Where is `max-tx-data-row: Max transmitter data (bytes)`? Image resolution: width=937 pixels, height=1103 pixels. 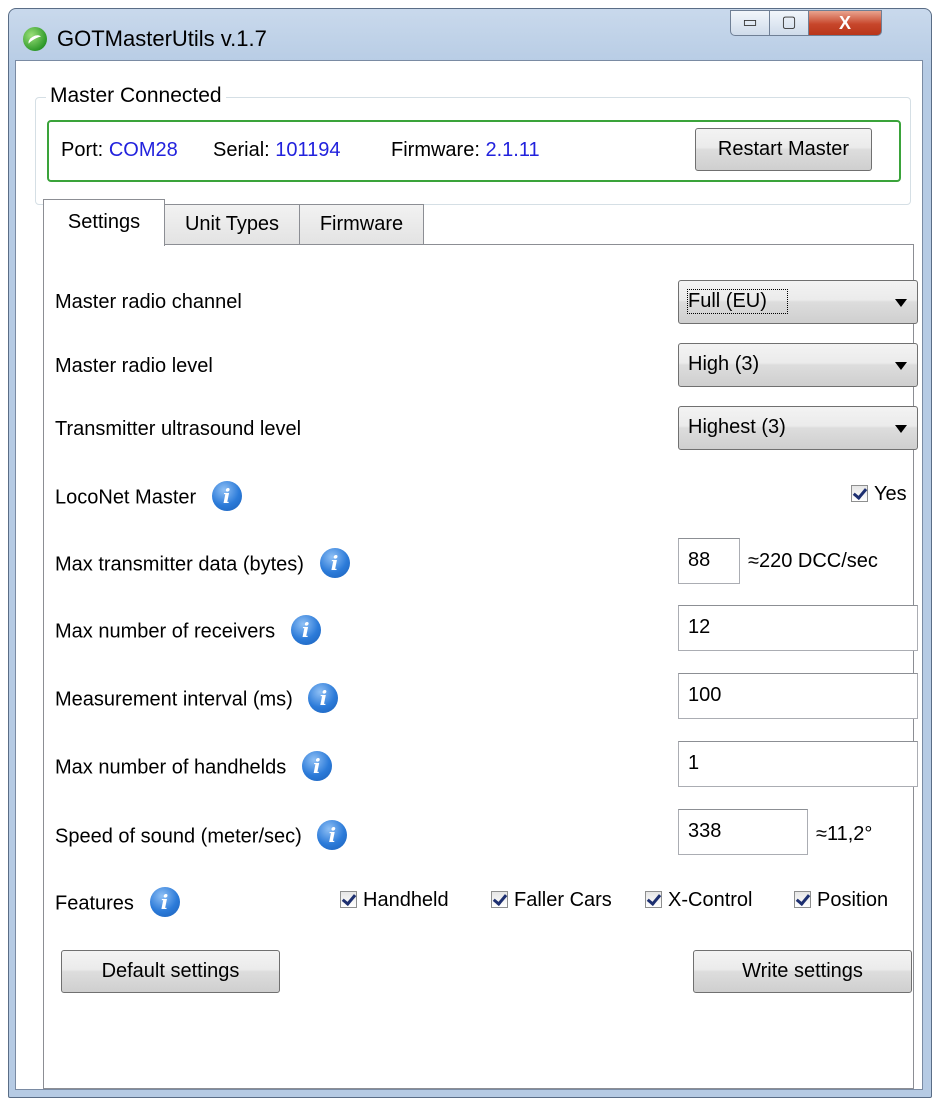
max-tx-data-row: Max transmitter data (bytes) is located at coordinates (202, 564).